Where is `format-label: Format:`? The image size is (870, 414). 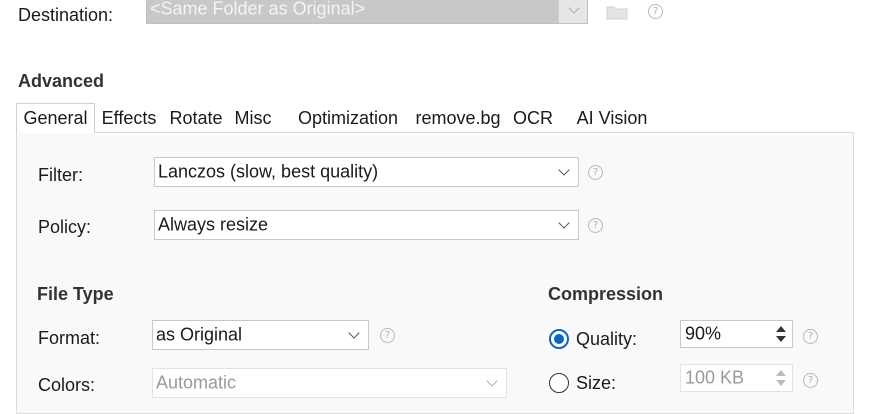
format-label: Format: is located at coordinates (69, 338).